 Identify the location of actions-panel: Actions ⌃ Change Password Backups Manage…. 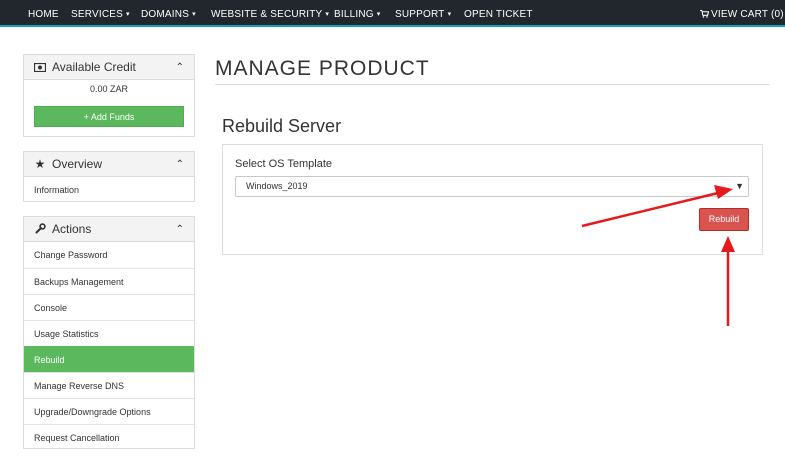
(109, 332).